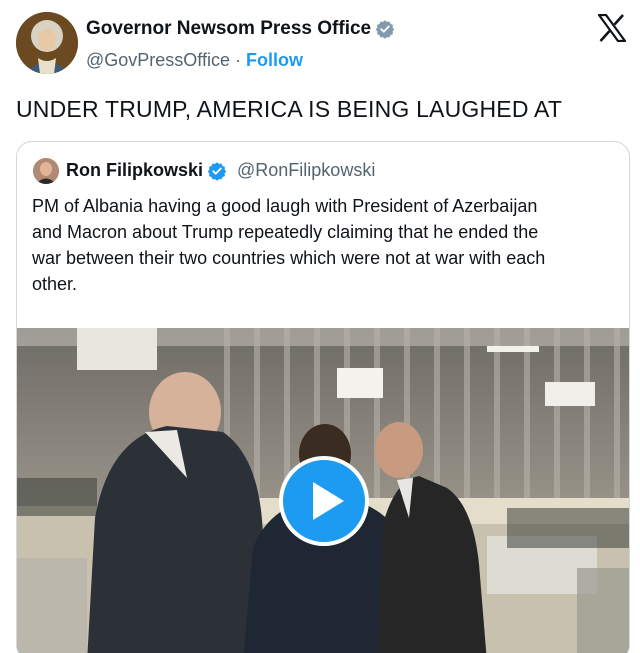 This screenshot has height=653, width=640. Describe the element at coordinates (135, 170) in the screenshot. I see `quoted-author-name: Ron Filipkowski` at that location.